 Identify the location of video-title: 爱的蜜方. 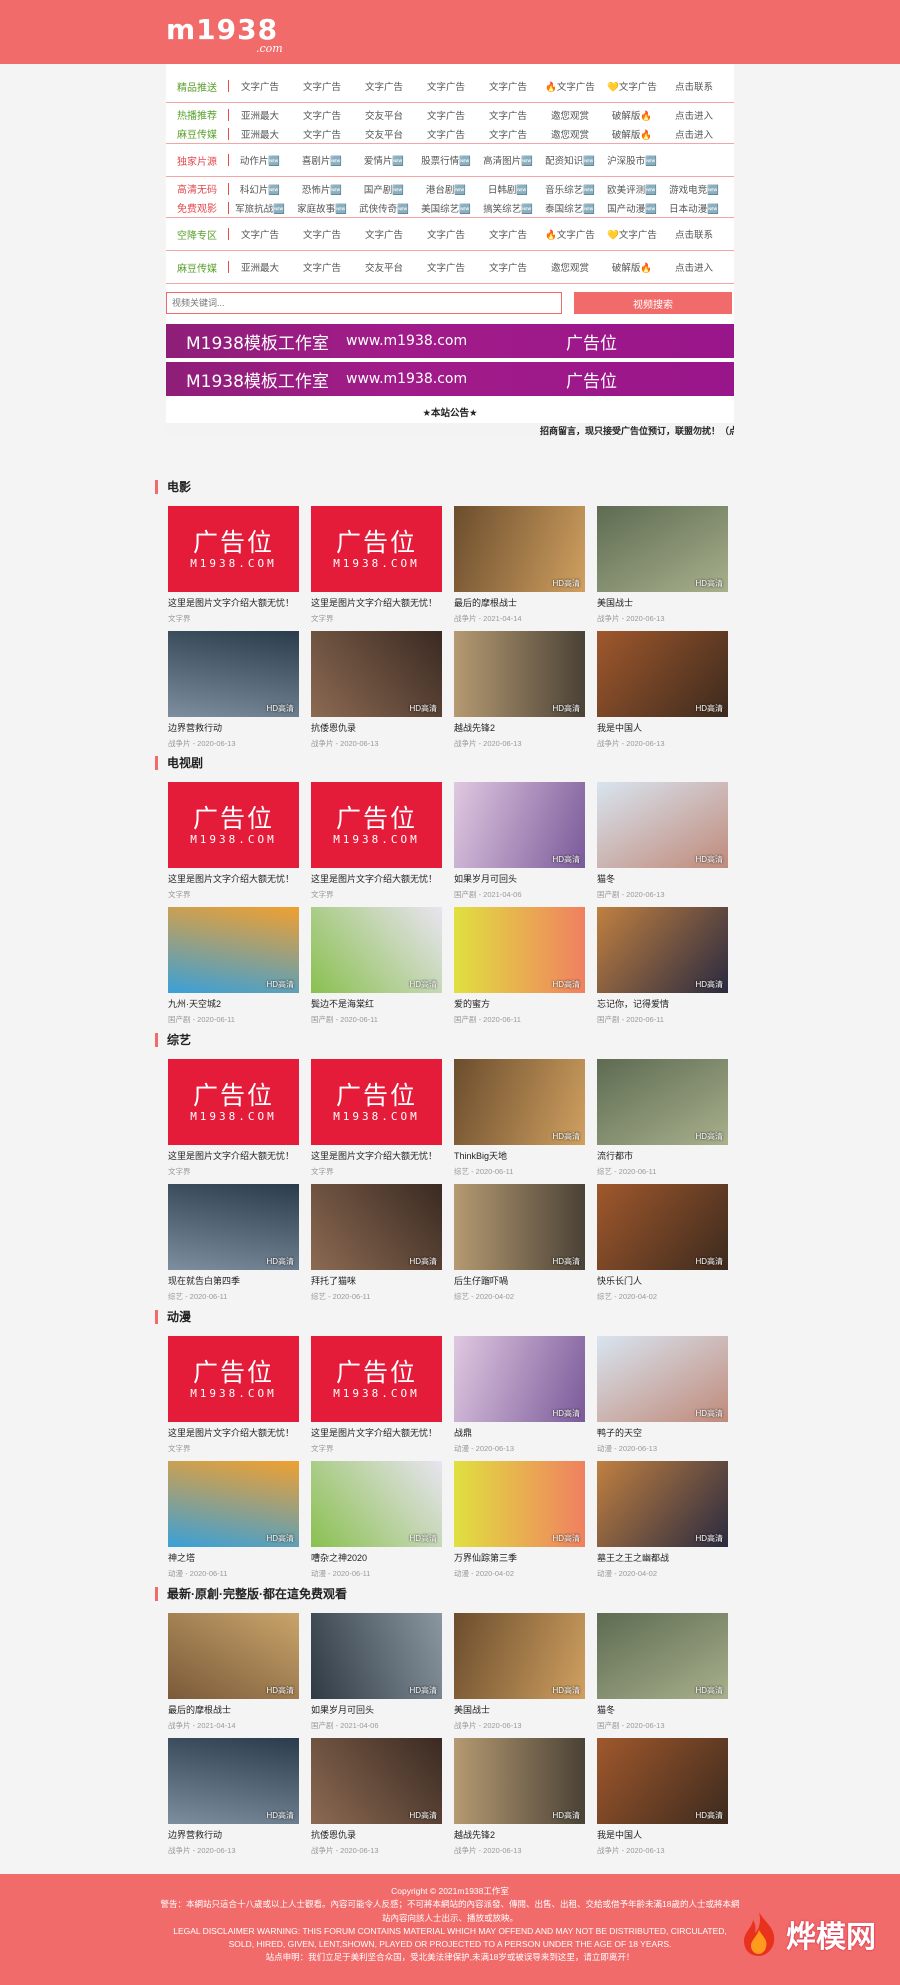
(519, 1003).